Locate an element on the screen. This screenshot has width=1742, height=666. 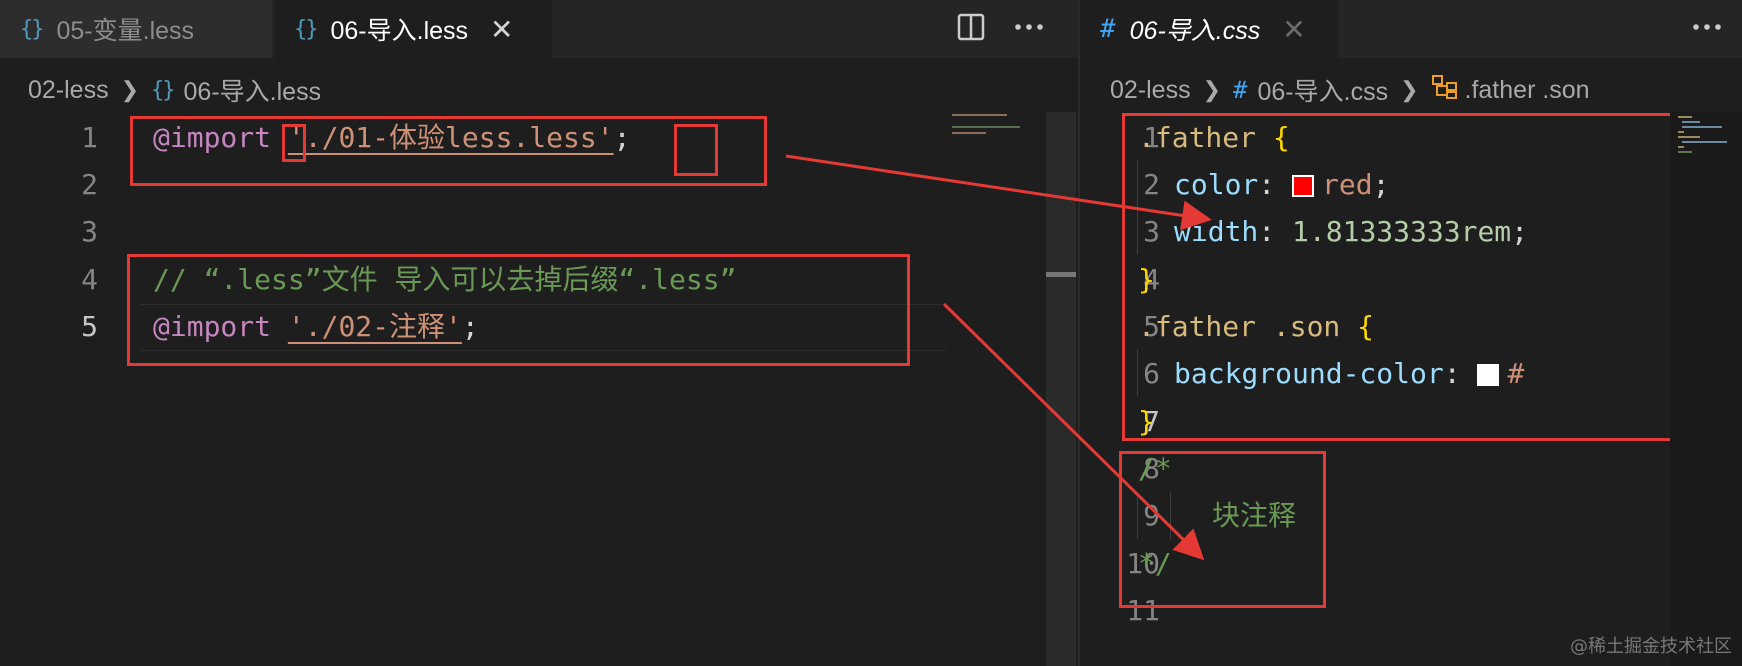
tab-label: 06-导入.less is located at coordinates (399, 31).